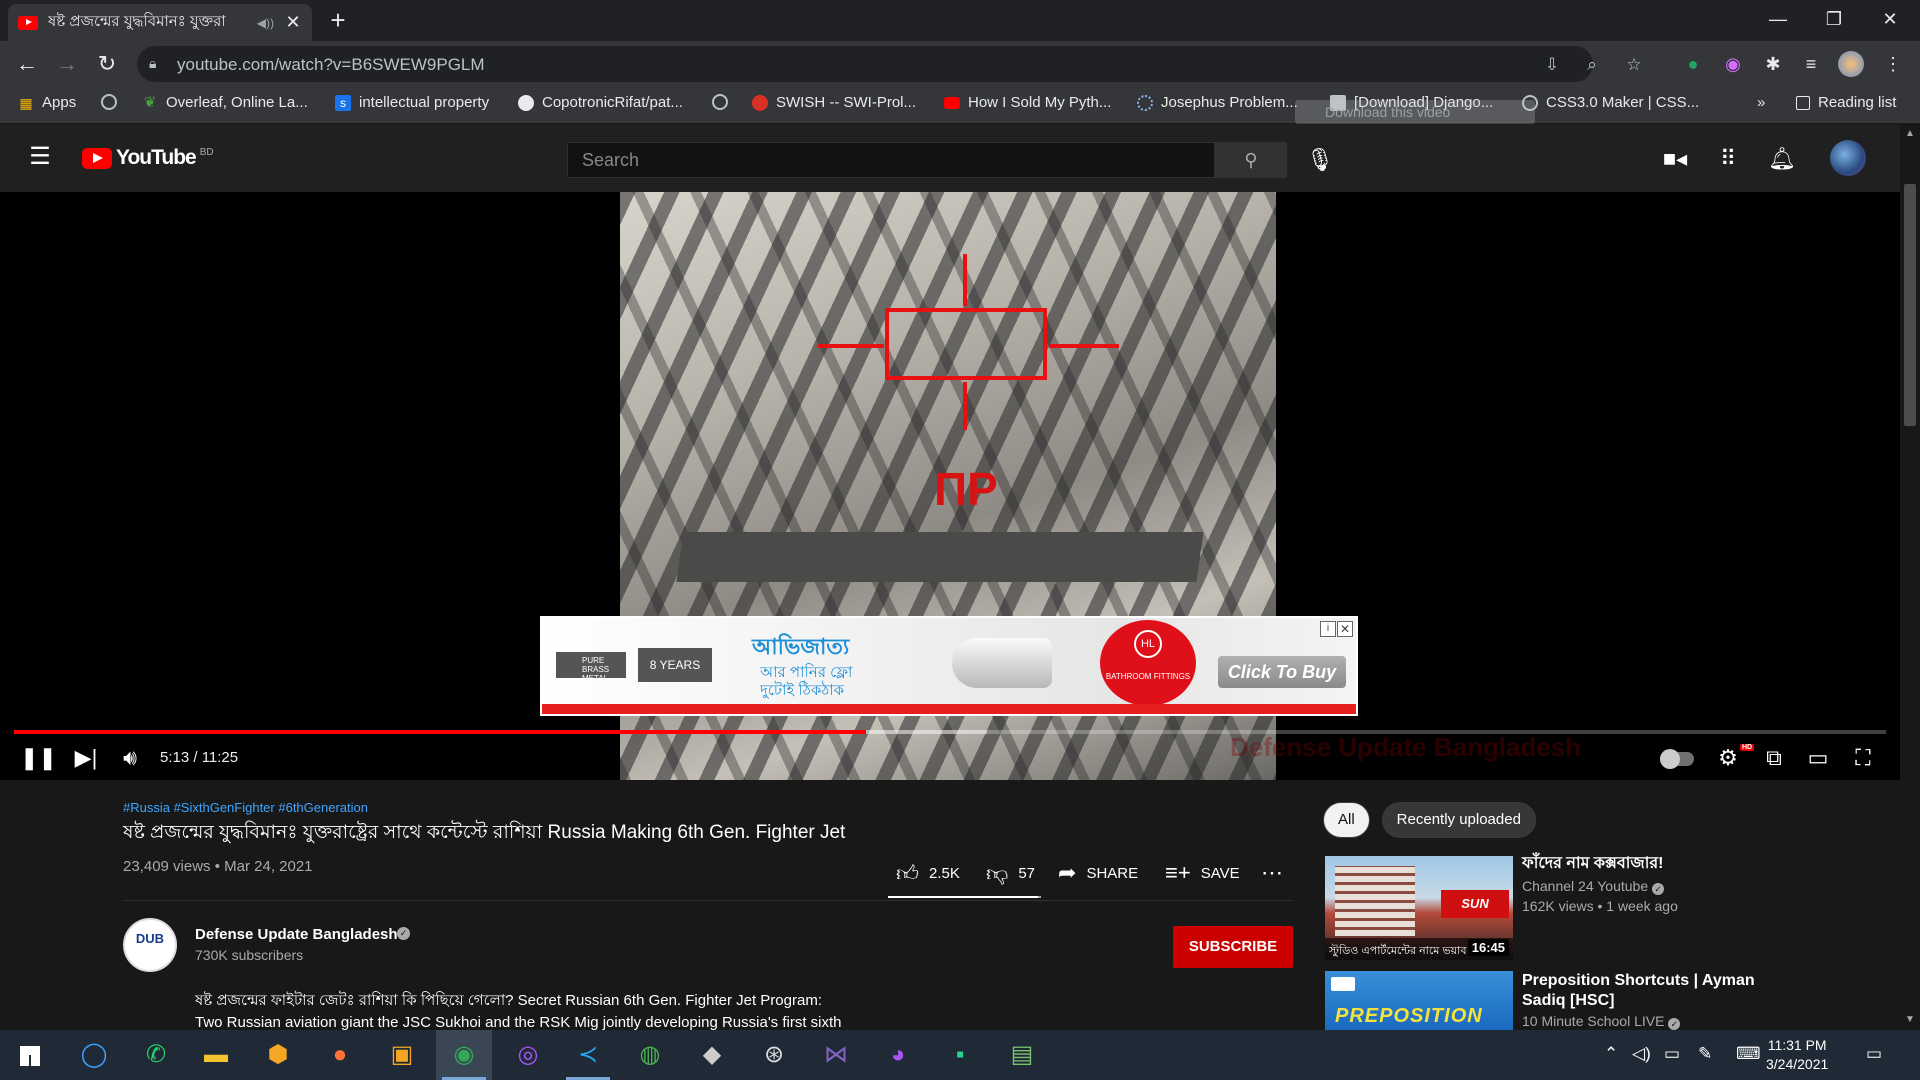 This screenshot has width=1920, height=1080. Describe the element at coordinates (1818, 758) in the screenshot. I see `theater-mode-icon: ▭` at that location.